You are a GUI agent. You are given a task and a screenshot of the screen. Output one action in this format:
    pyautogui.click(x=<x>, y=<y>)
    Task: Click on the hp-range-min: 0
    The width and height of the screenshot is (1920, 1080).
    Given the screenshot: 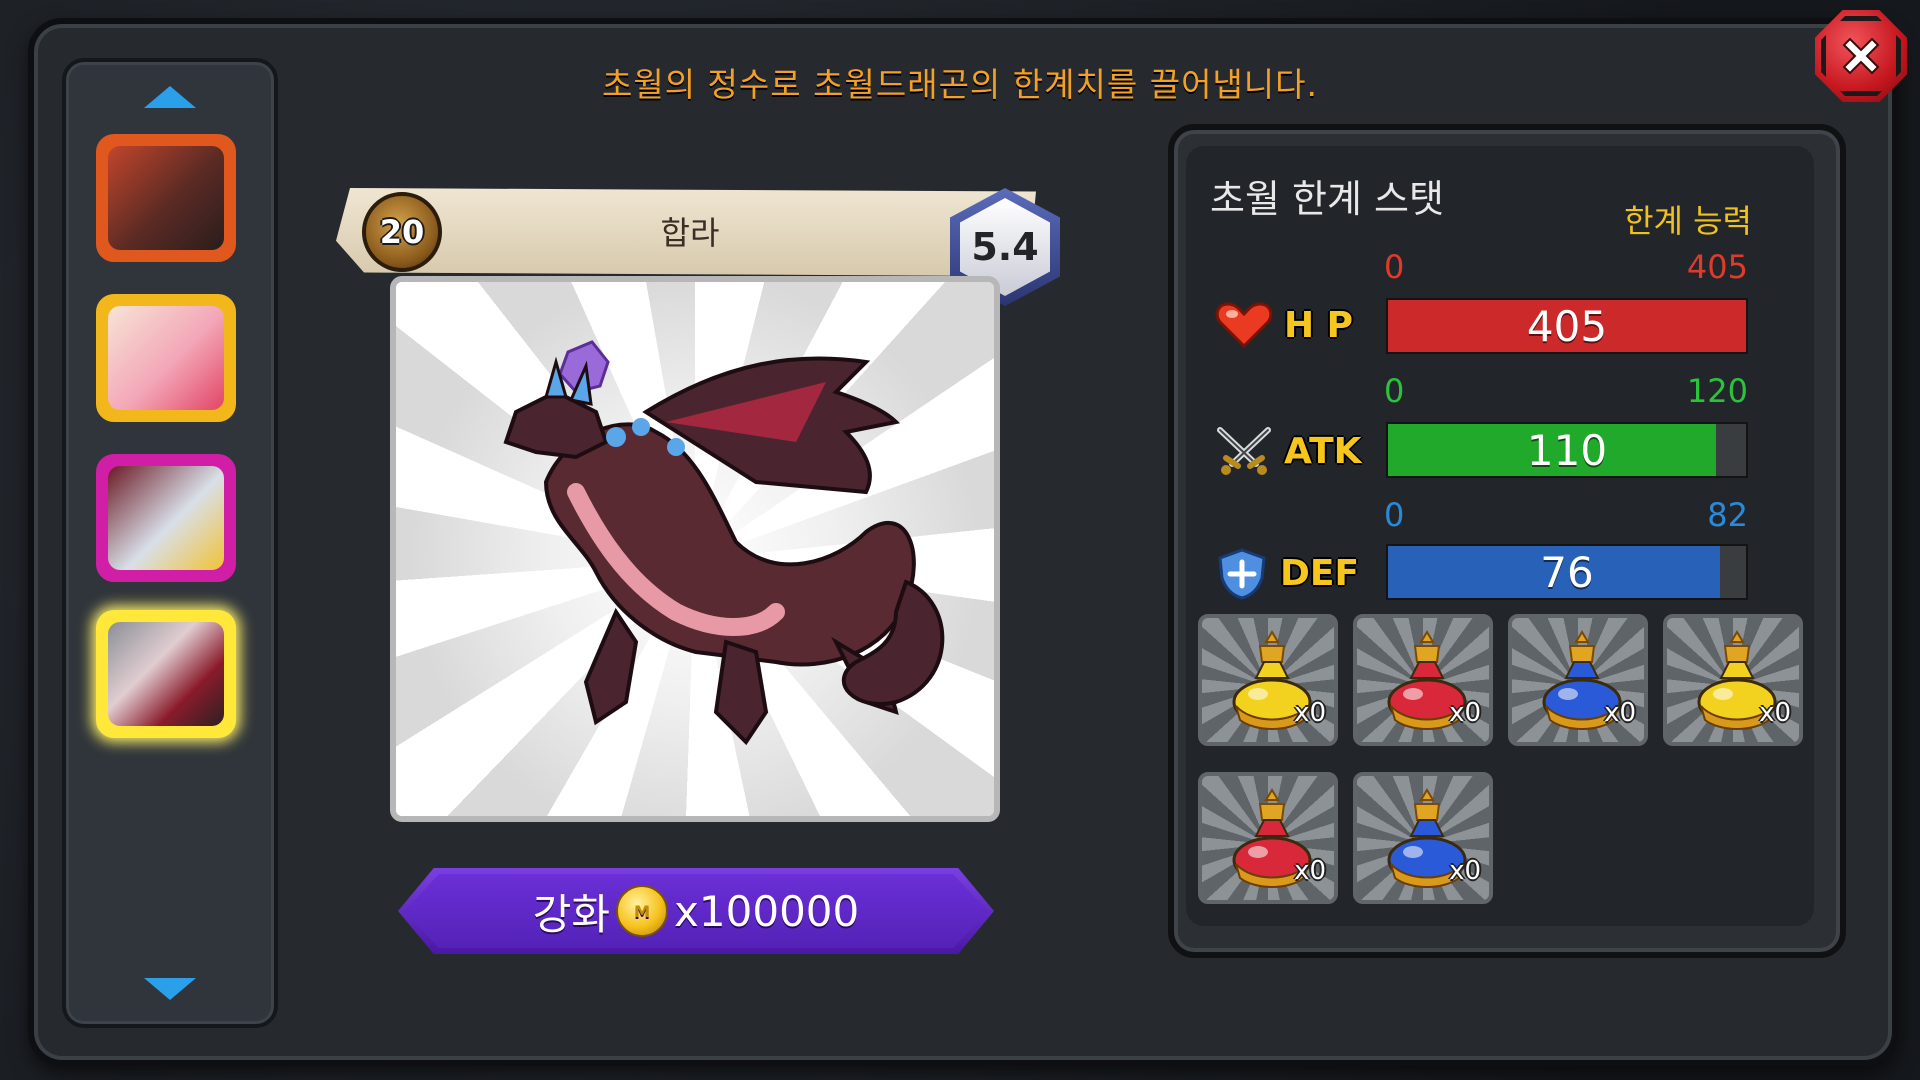 What is the action you would take?
    pyautogui.click(x=1394, y=267)
    